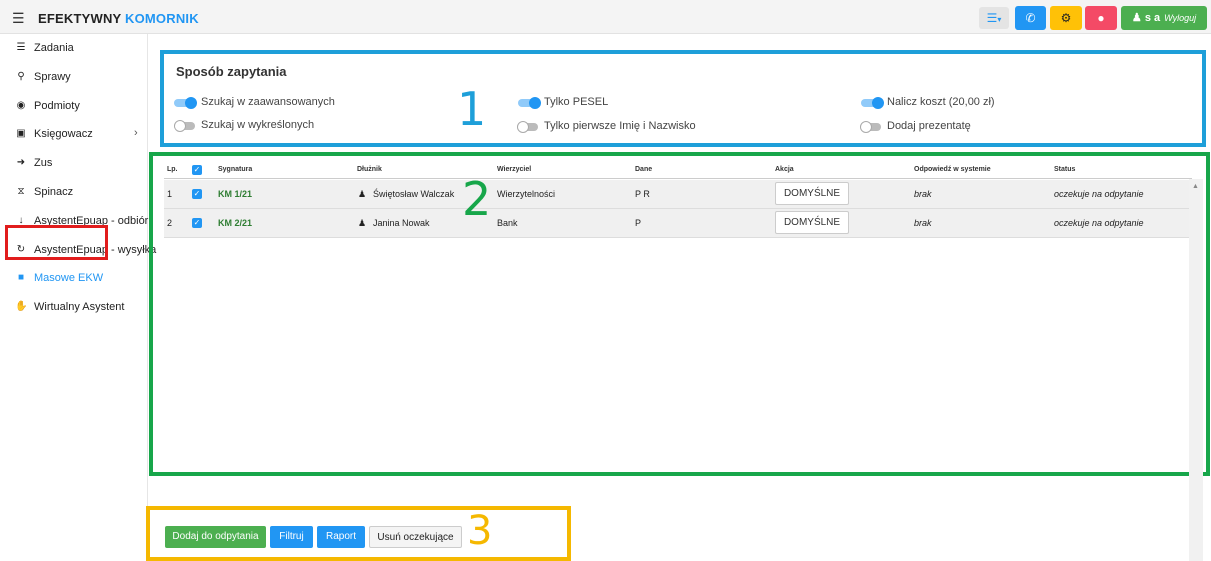  Describe the element at coordinates (480, 531) in the screenshot. I see `annotation-number-3: 3` at that location.